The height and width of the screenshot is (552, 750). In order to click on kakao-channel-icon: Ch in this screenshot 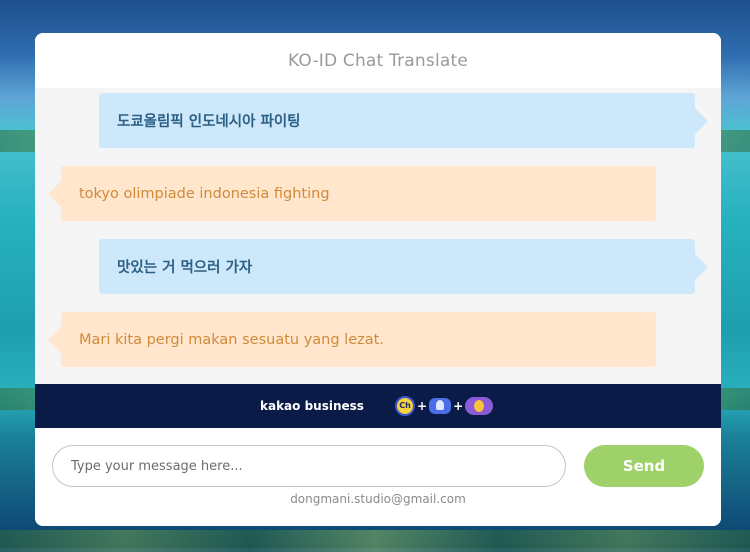, I will do `click(405, 406)`.